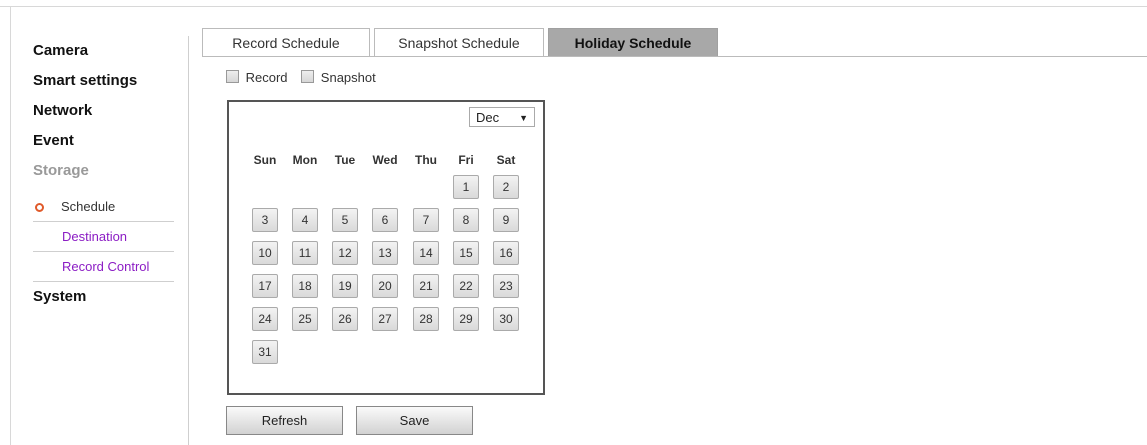 This screenshot has width=1147, height=445. Describe the element at coordinates (345, 220) in the screenshot. I see `day-button: 5` at that location.